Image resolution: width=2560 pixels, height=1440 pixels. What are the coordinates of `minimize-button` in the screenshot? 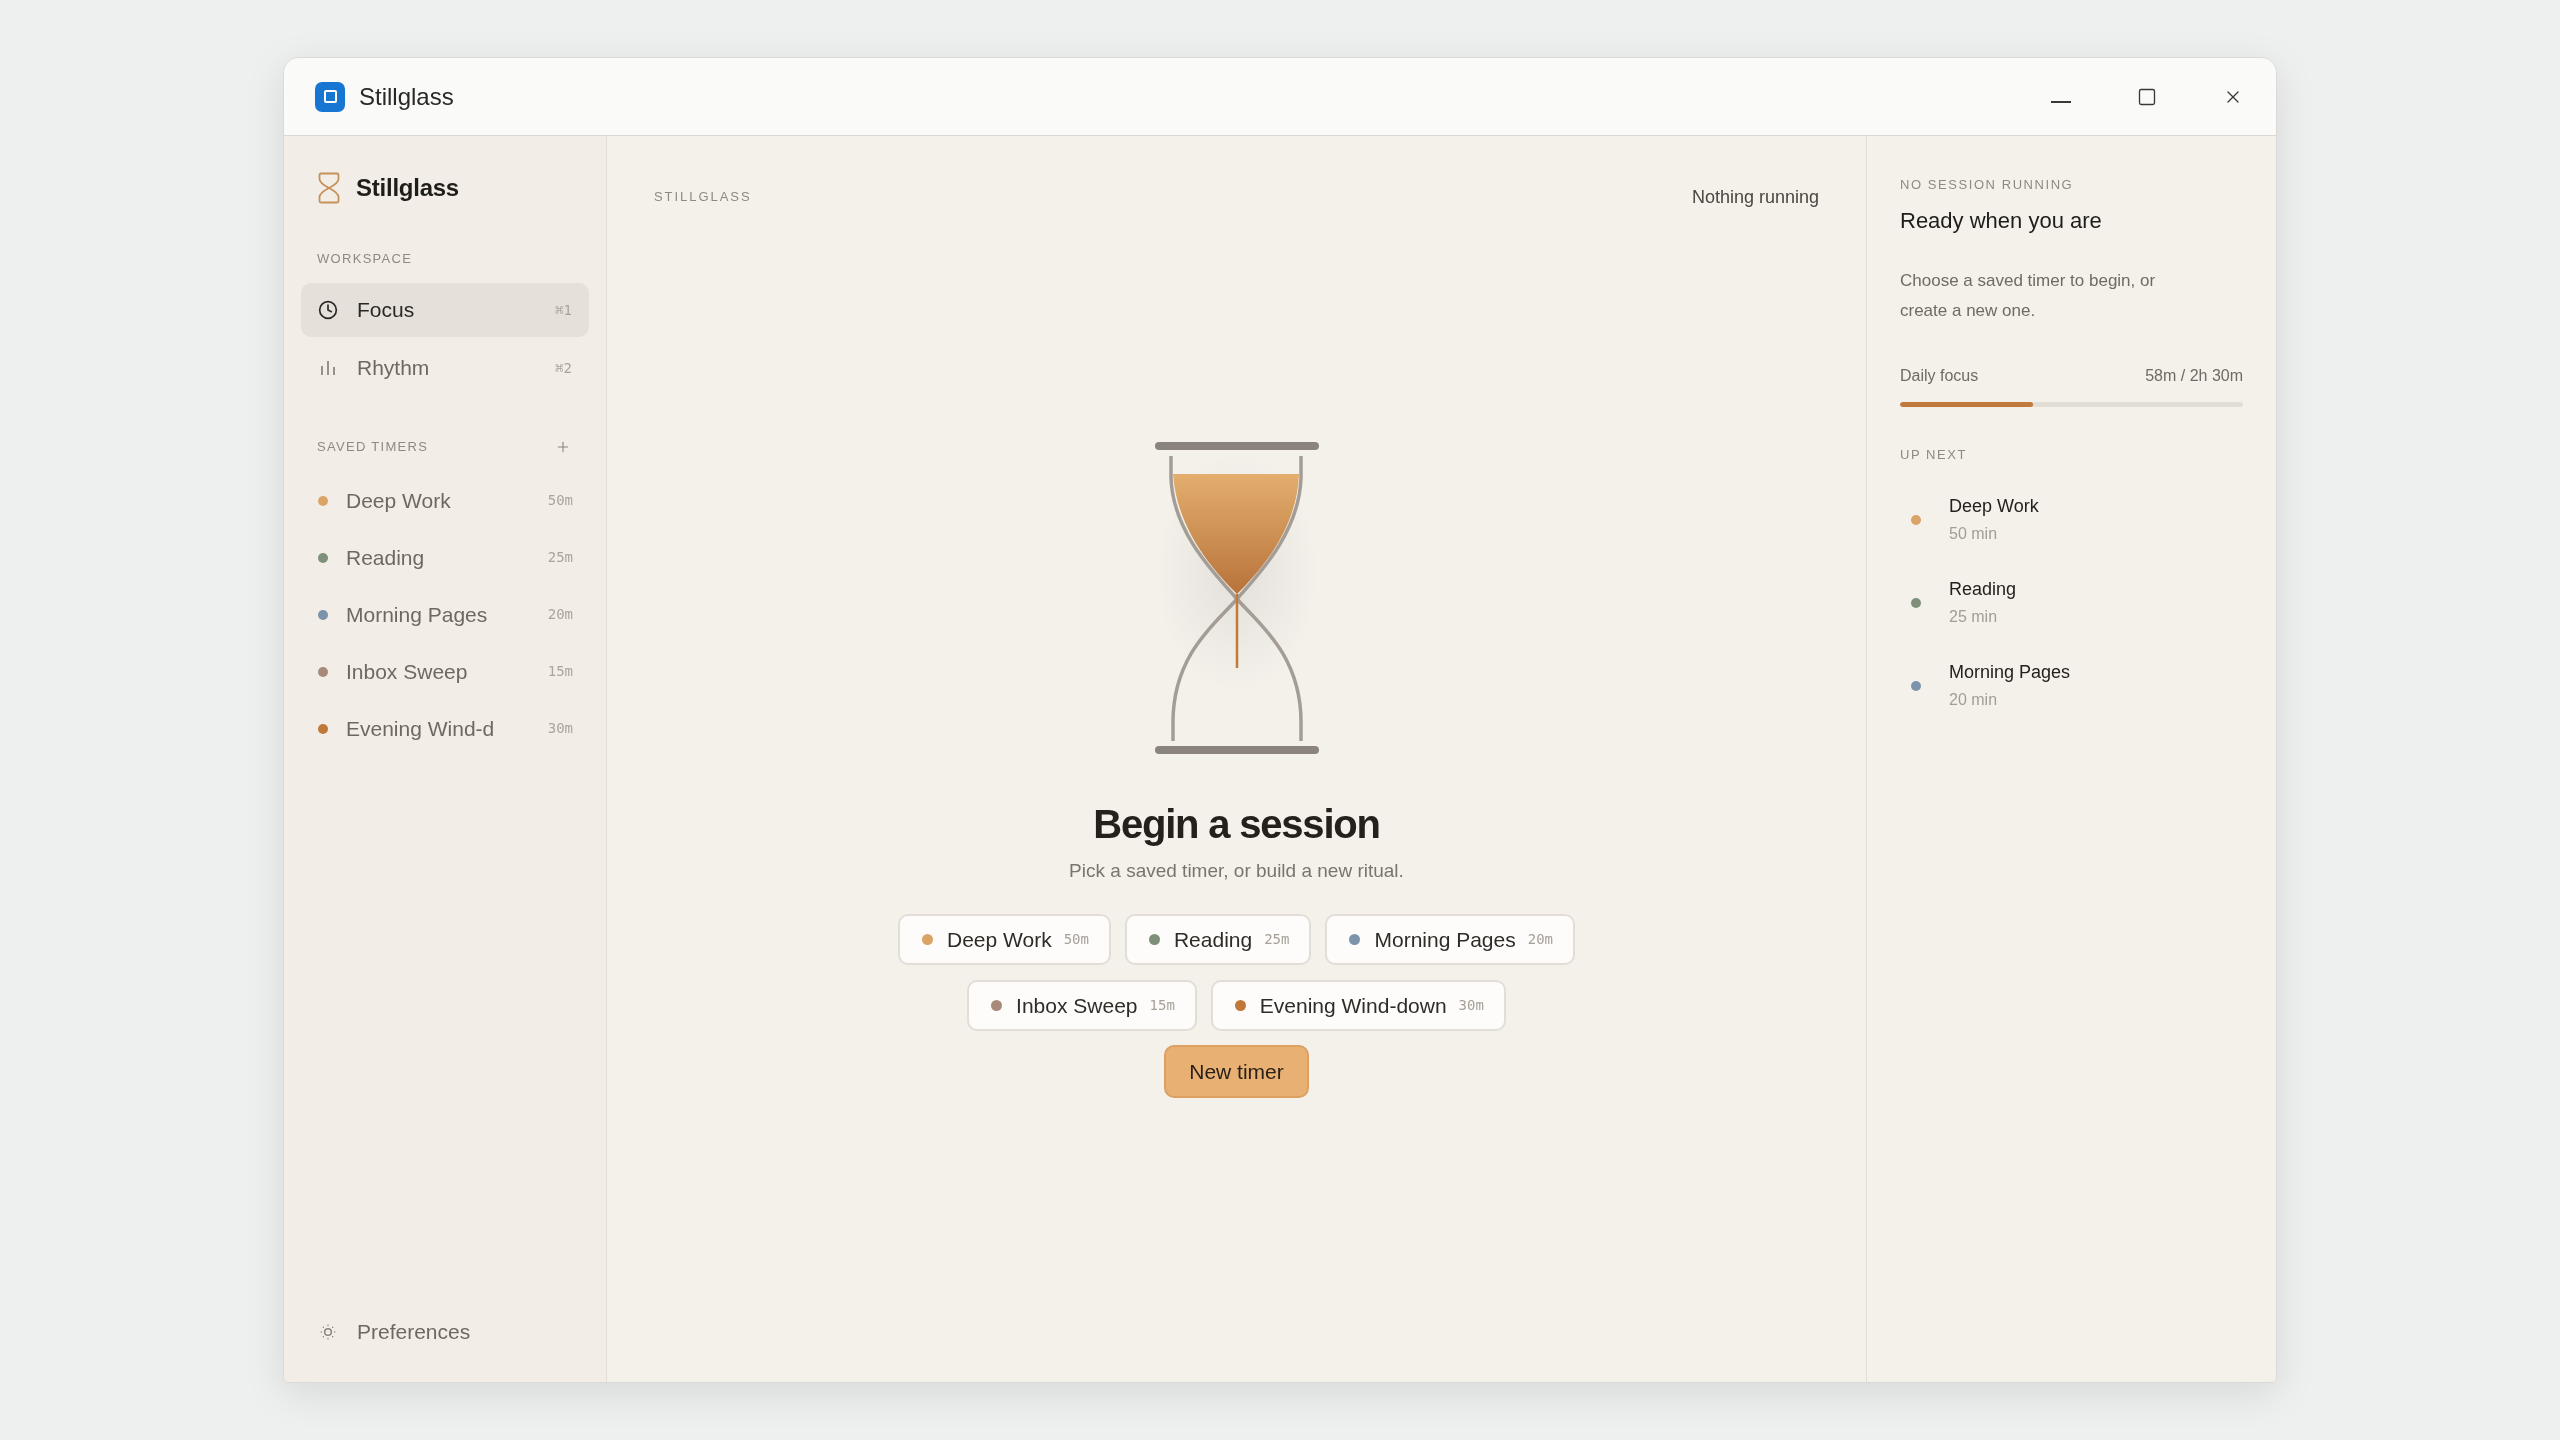 It's located at (2061, 101).